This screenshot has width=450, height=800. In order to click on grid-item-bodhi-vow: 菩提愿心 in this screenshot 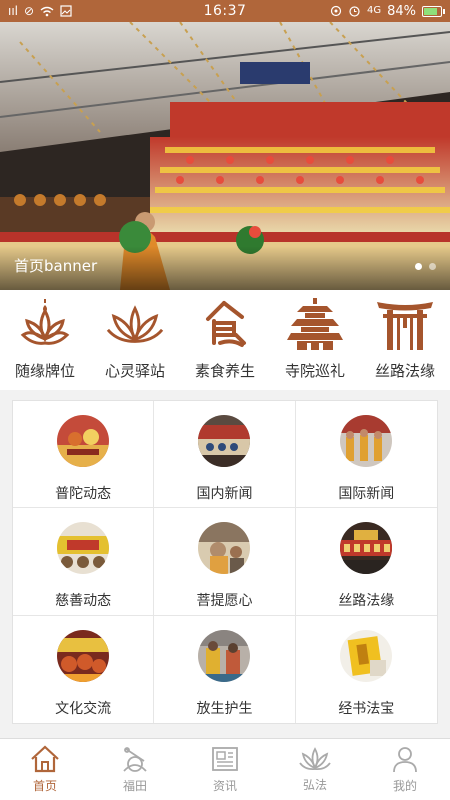, I will do `click(225, 562)`.